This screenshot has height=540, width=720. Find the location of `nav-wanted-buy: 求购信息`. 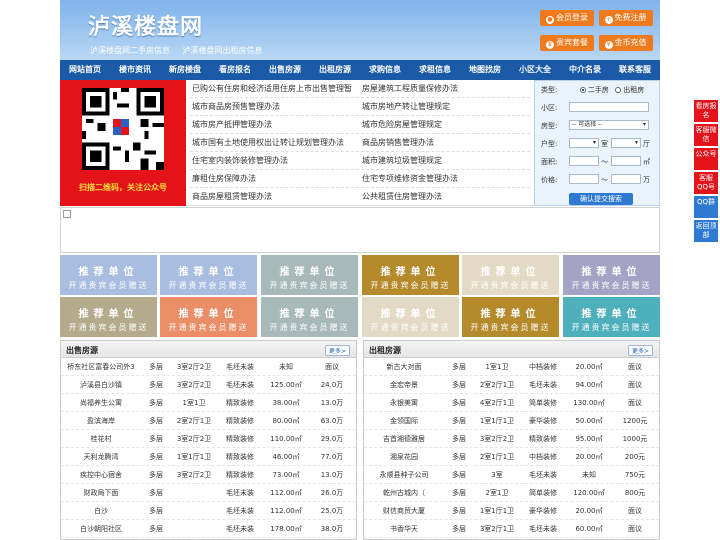

nav-wanted-buy: 求购信息 is located at coordinates (385, 70).